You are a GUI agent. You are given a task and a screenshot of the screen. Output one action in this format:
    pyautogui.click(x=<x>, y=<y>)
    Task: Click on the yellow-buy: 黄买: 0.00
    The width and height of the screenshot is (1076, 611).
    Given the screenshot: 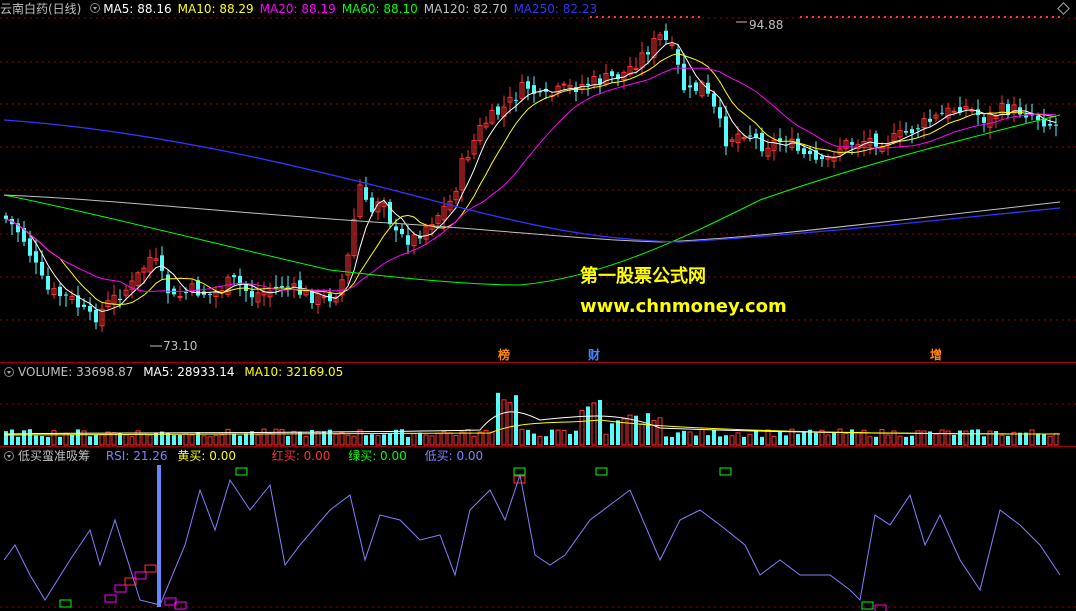 What is the action you would take?
    pyautogui.click(x=206, y=456)
    